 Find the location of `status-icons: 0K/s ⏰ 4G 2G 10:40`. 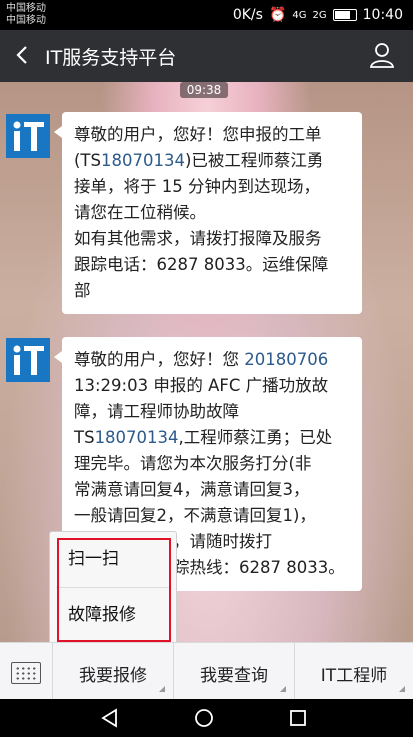

status-icons: 0K/s ⏰ 4G 2G 10:40 is located at coordinates (318, 15).